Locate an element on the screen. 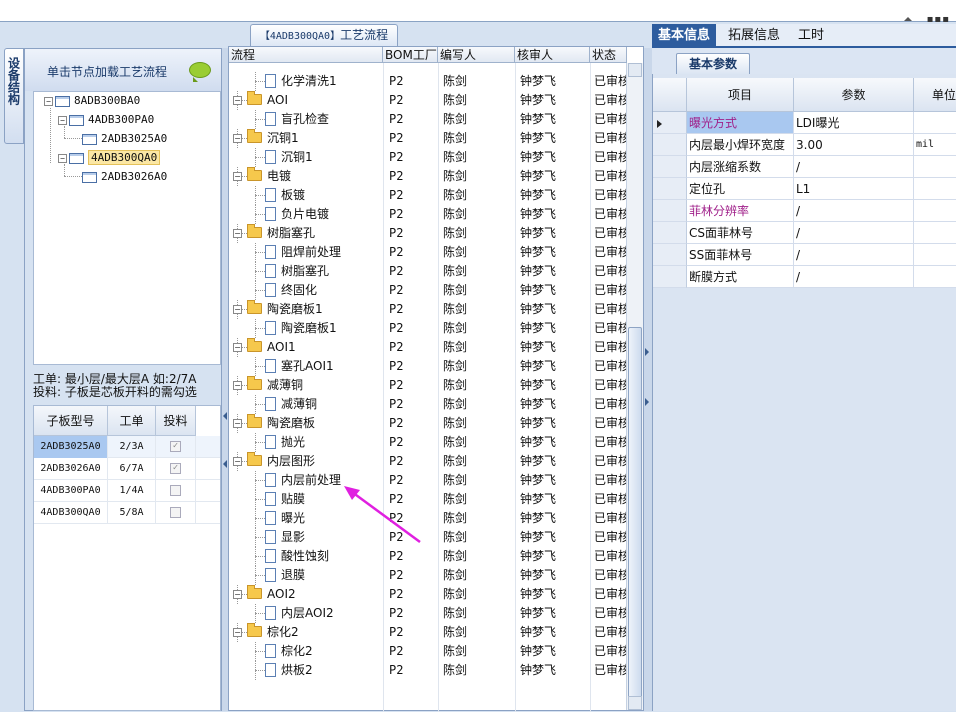 This screenshot has width=956, height=712. process-row: 棕化2 P2 陈剑 钟梦飞 已审核 is located at coordinates (428, 651).